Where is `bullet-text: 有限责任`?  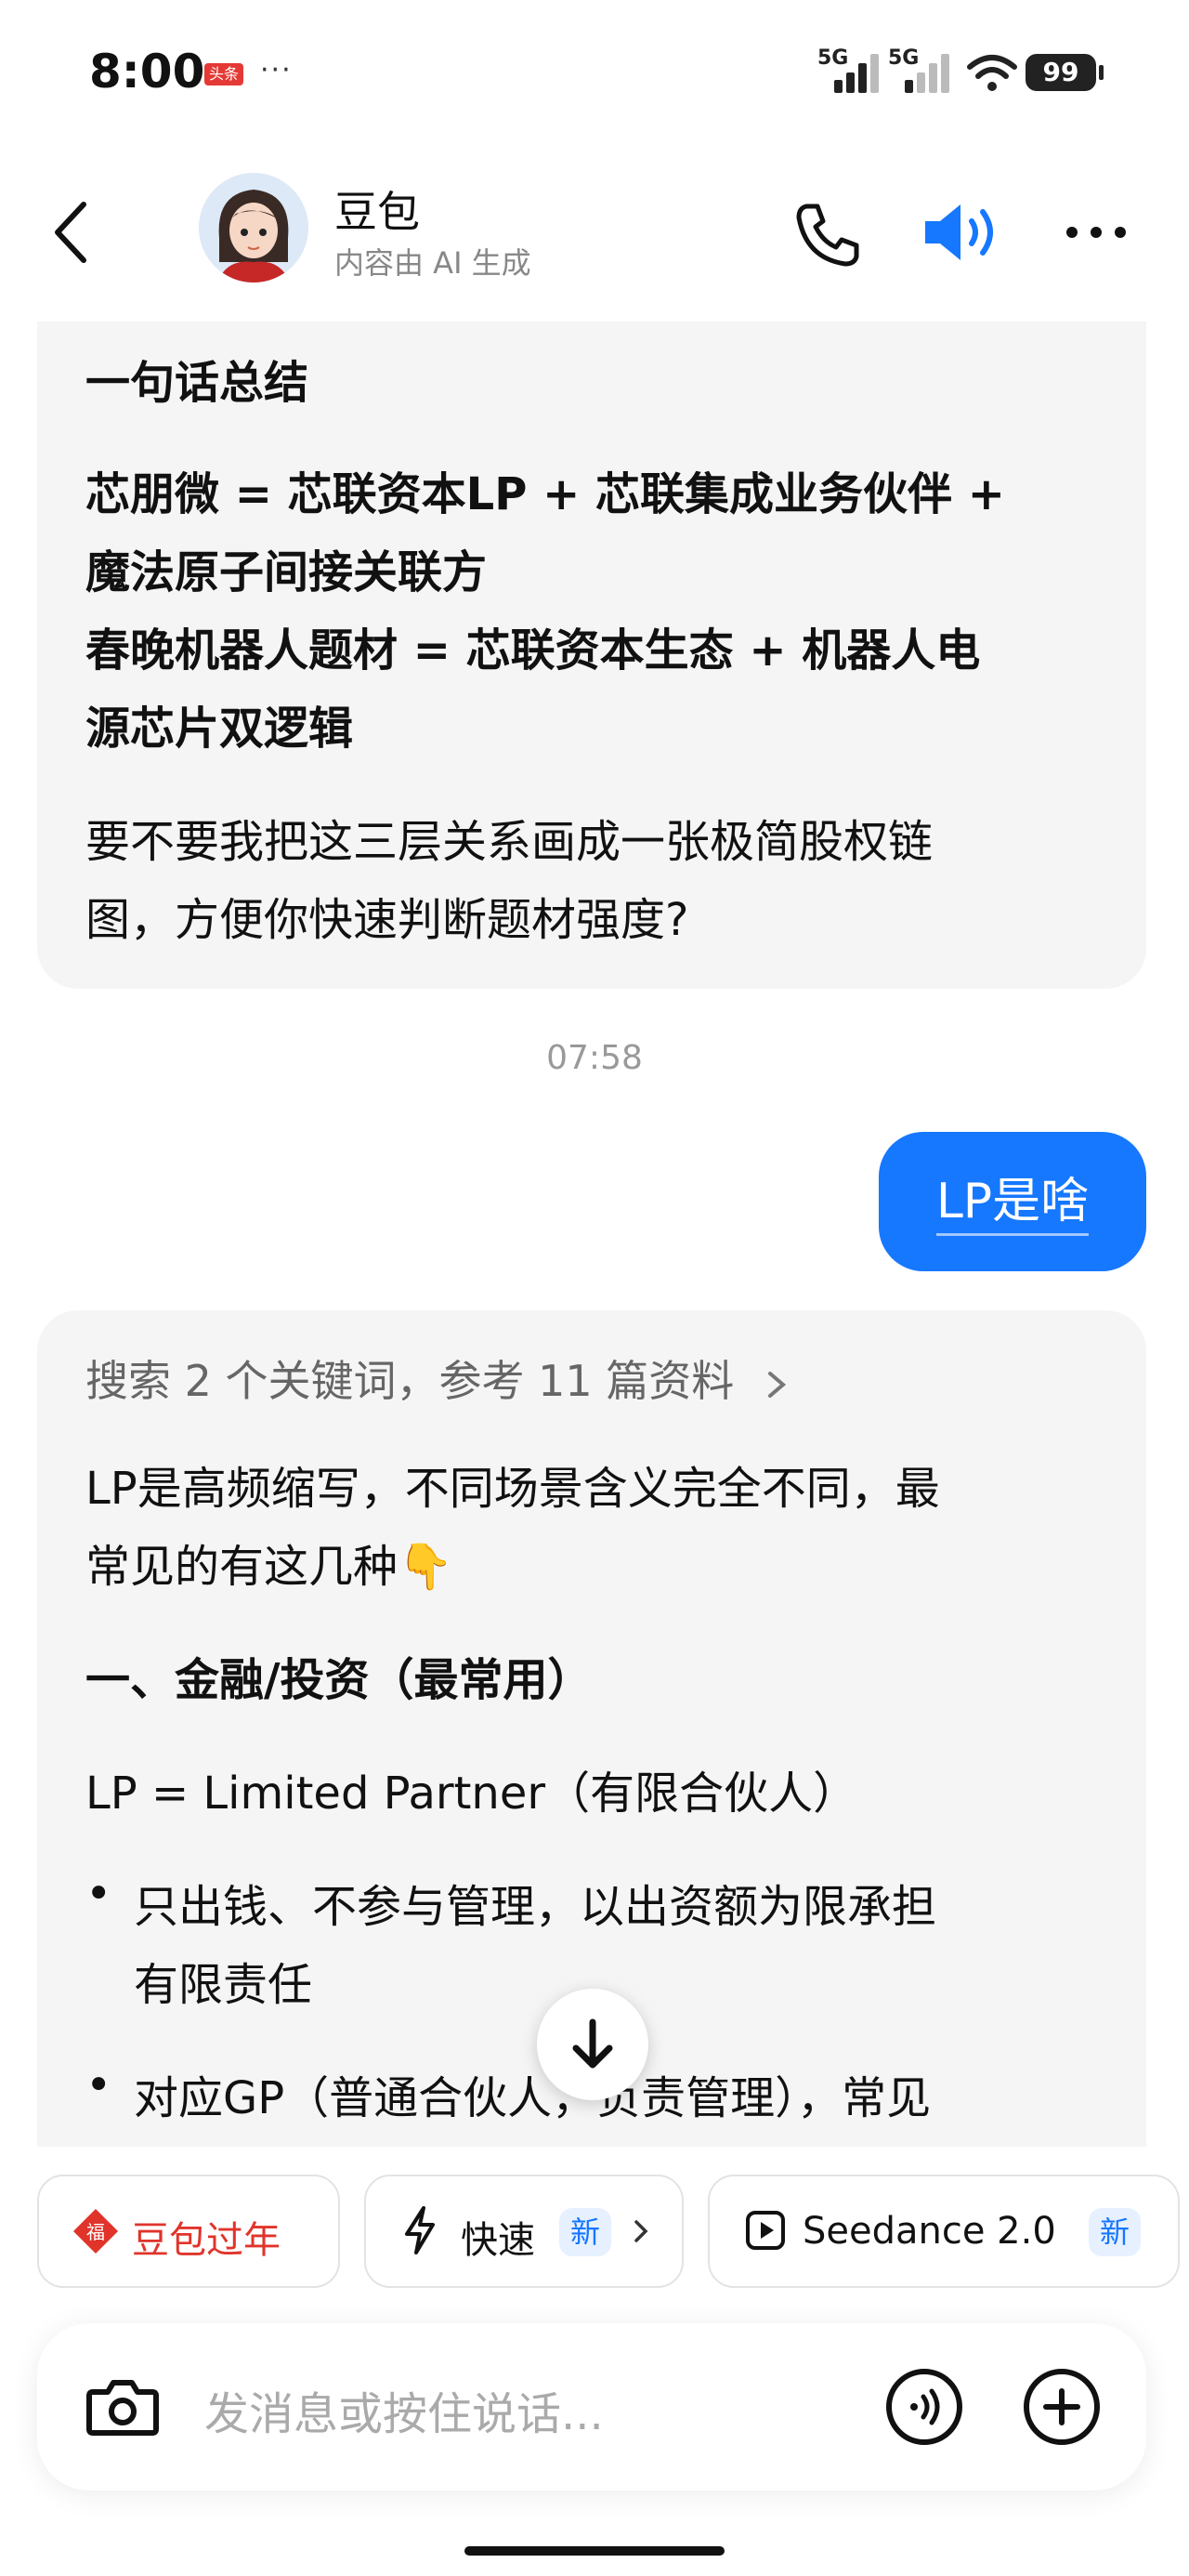 bullet-text: 有限责任 is located at coordinates (224, 1985).